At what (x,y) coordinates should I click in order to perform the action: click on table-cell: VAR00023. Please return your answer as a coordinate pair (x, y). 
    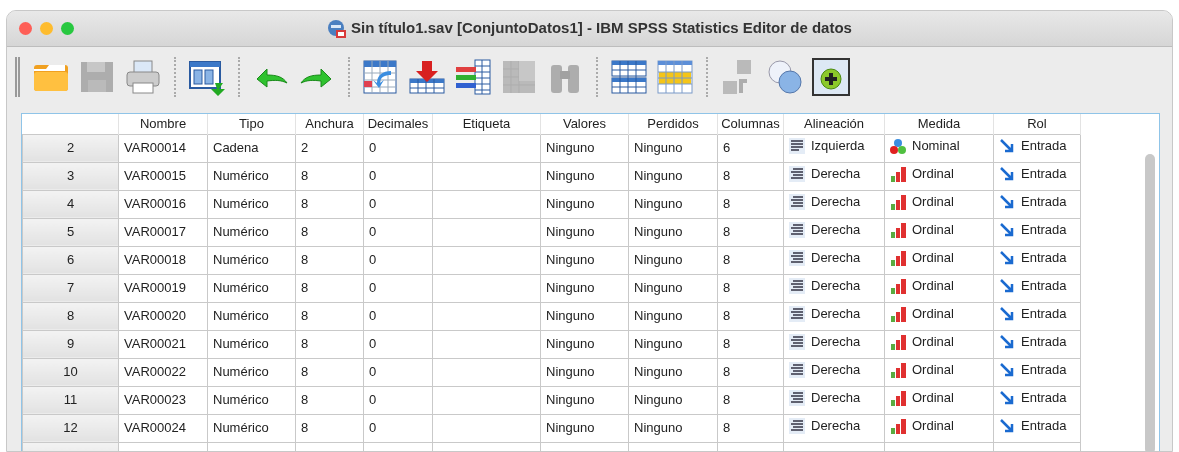
    Looking at the image, I should click on (163, 400).